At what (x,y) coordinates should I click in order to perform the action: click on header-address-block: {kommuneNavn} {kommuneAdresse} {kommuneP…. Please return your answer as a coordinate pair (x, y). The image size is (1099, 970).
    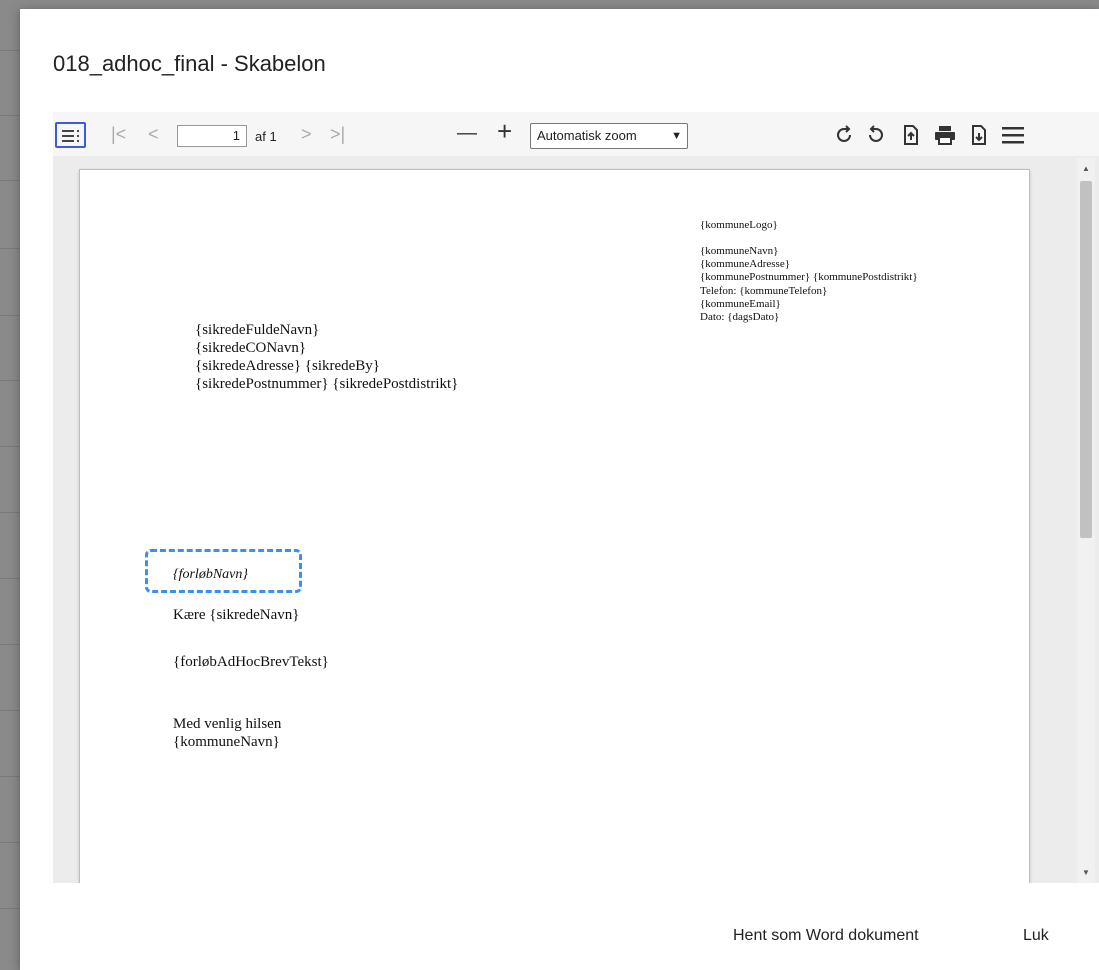
    Looking at the image, I should click on (809, 284).